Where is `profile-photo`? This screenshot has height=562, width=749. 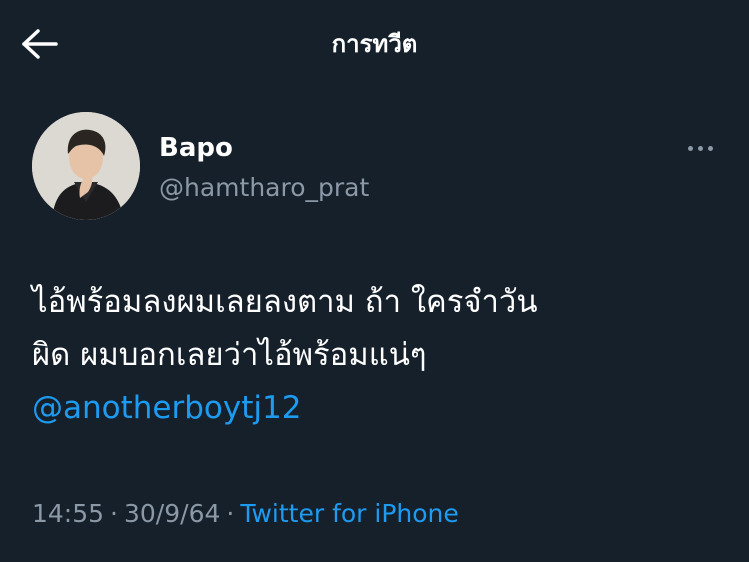
profile-photo is located at coordinates (86, 166).